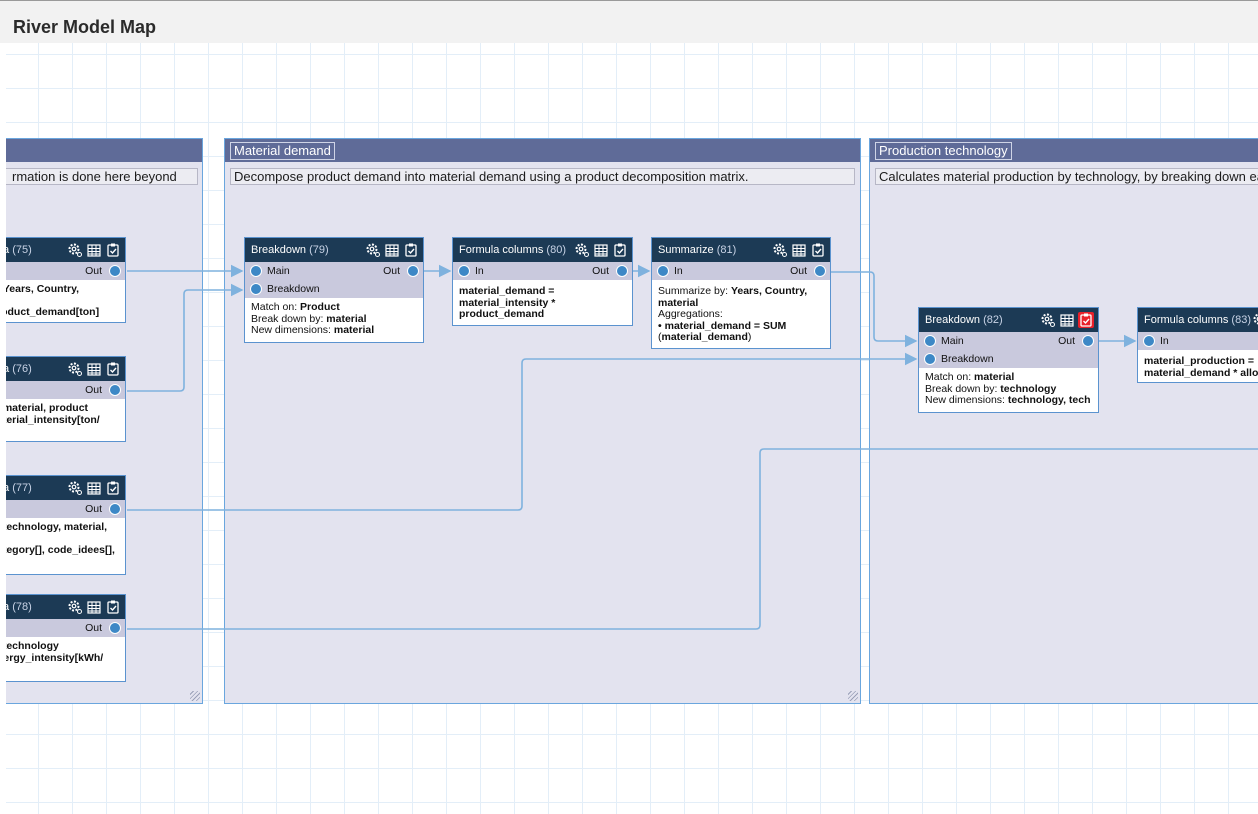 The height and width of the screenshot is (814, 1258). Describe the element at coordinates (1241, 320) in the screenshot. I see `node-id: (83)` at that location.